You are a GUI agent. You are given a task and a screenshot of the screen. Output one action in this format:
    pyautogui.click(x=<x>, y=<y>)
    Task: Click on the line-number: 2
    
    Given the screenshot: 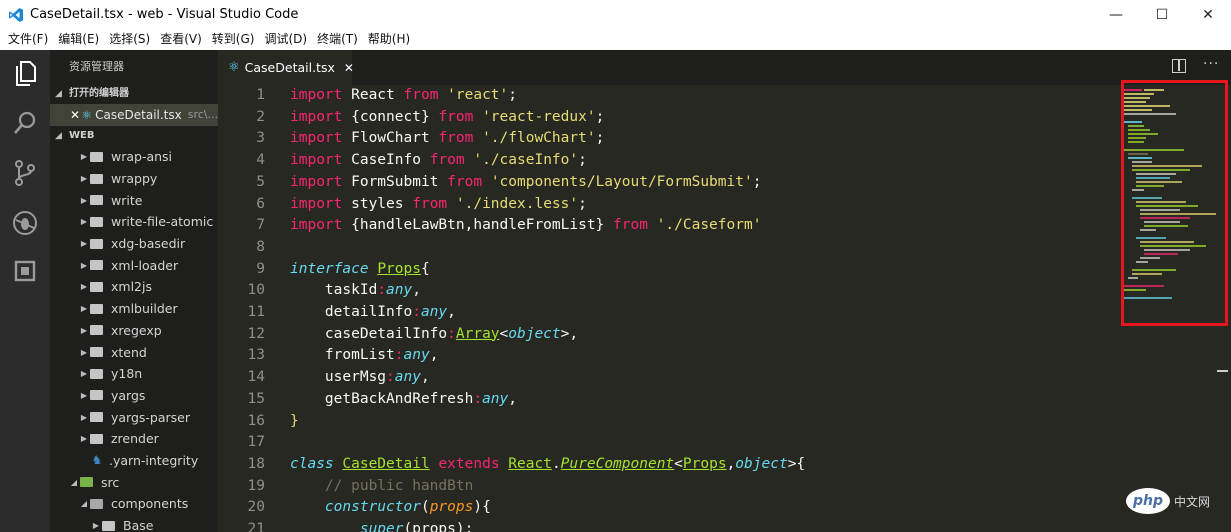 What is the action you would take?
    pyautogui.click(x=260, y=116)
    